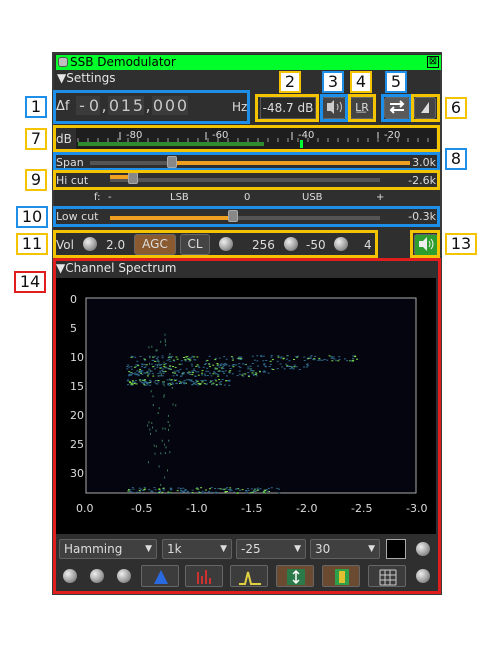  Describe the element at coordinates (396, 82) in the screenshot. I see `callout-label-5: 5` at that location.